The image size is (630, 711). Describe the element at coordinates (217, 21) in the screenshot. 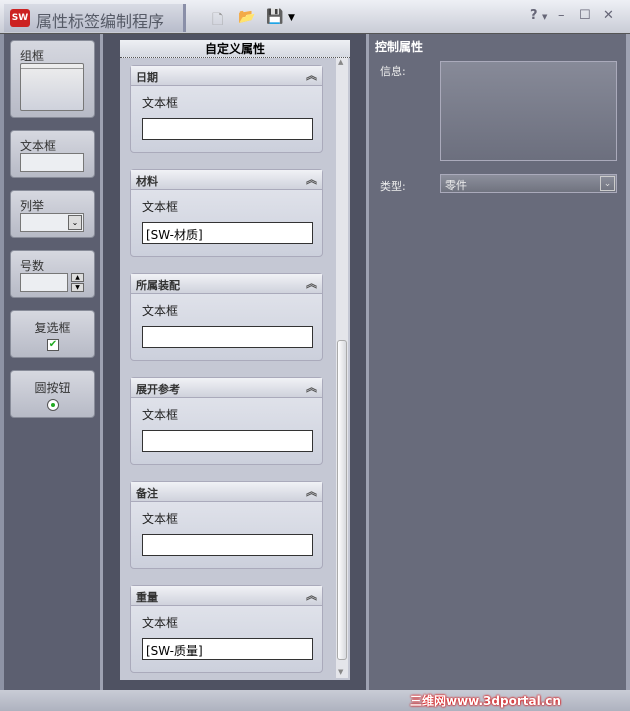

I see `new-file-icon: 🗋` at that location.